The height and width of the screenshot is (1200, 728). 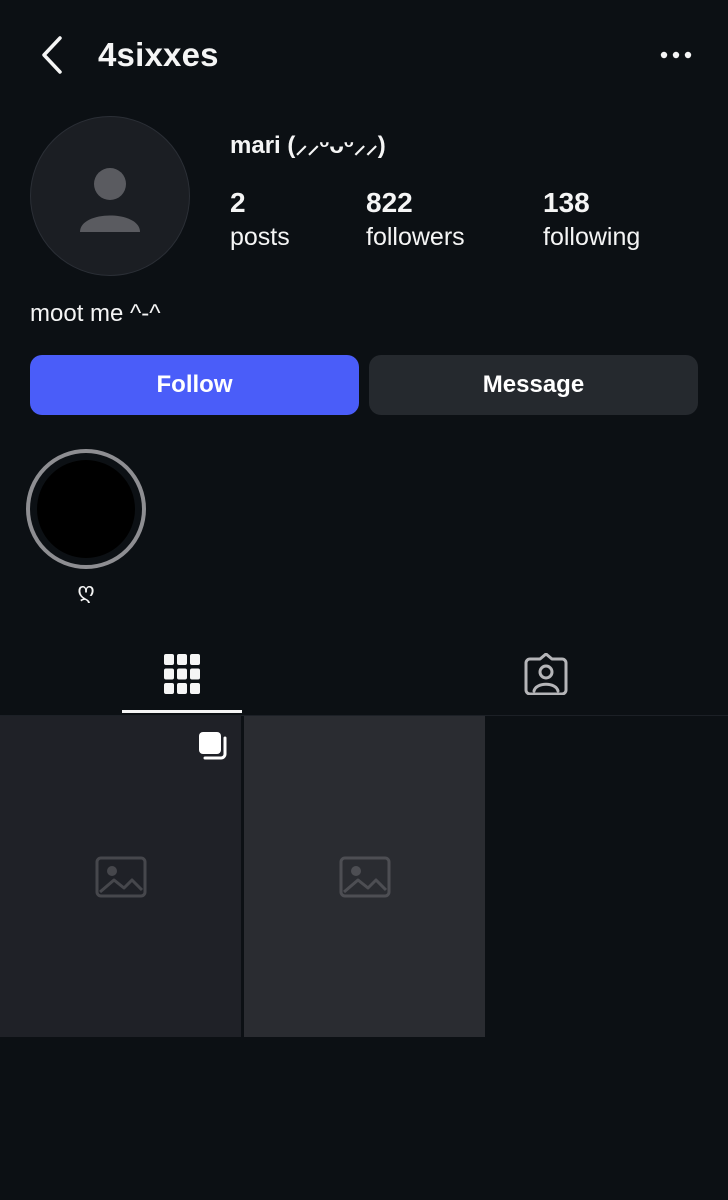 What do you see at coordinates (389, 202) in the screenshot?
I see `stat-followers-value: 822` at bounding box center [389, 202].